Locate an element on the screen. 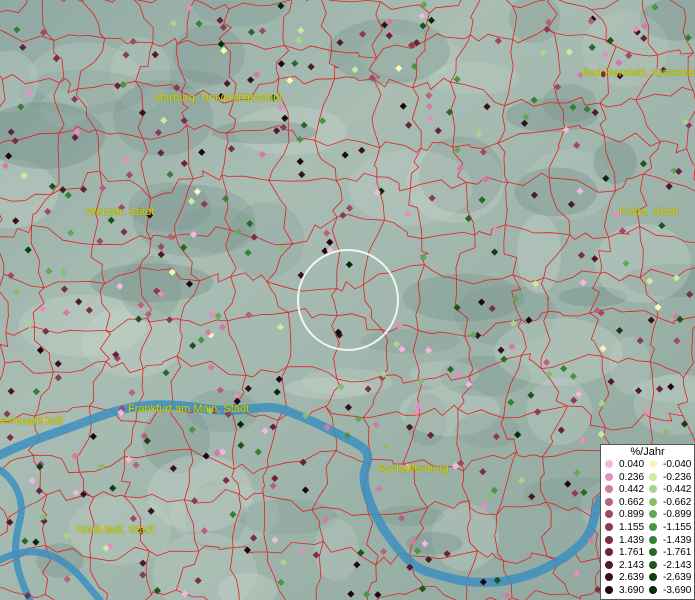 The image size is (695, 600). city-label-riedstadt: Riedstadt, Stadt is located at coordinates (115, 530).